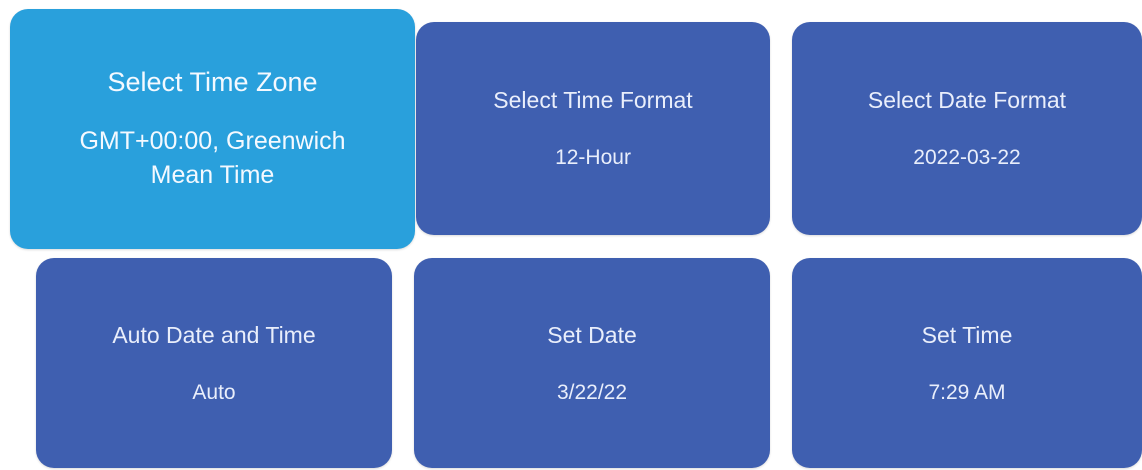 The width and height of the screenshot is (1142, 470). Describe the element at coordinates (592, 392) in the screenshot. I see `tile-value: 3/22/22` at that location.